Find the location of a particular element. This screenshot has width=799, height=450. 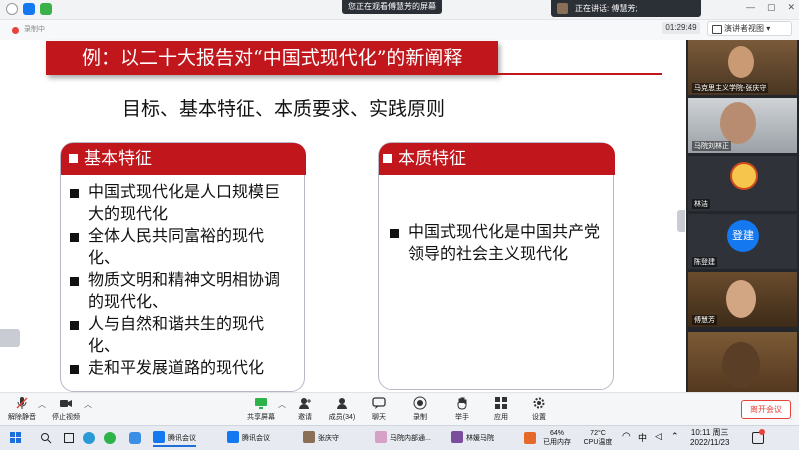

raise-hand-button: 举手 is located at coordinates (462, 409).